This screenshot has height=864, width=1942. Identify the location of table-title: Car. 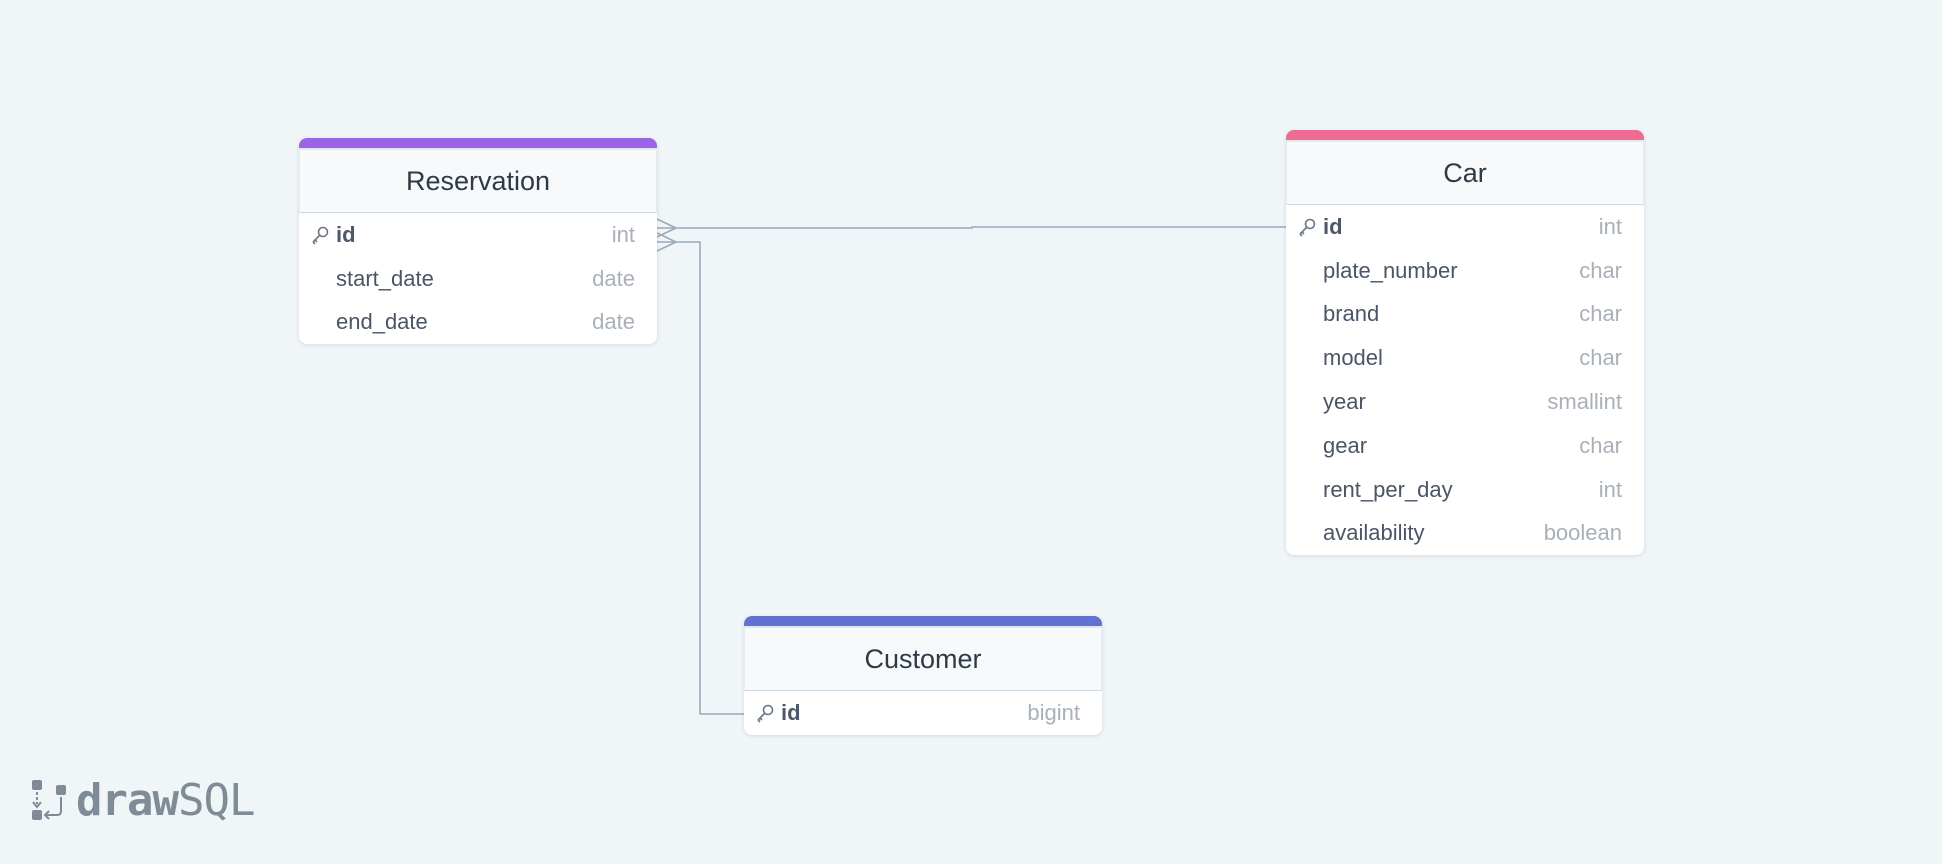
(1465, 173).